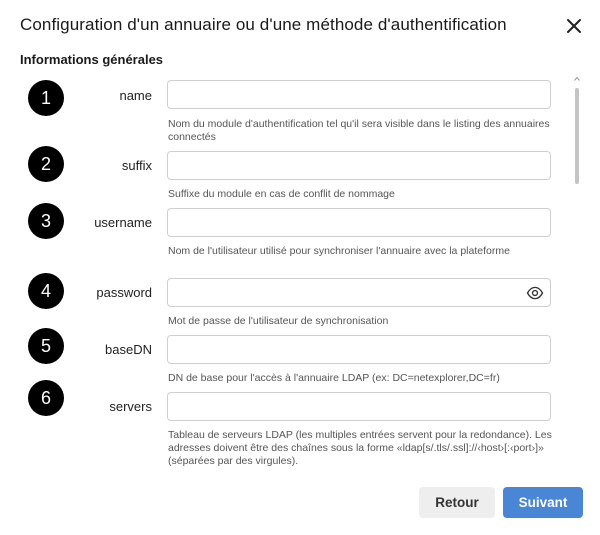 The width and height of the screenshot is (600, 535). I want to click on password-field-box, so click(359, 292).